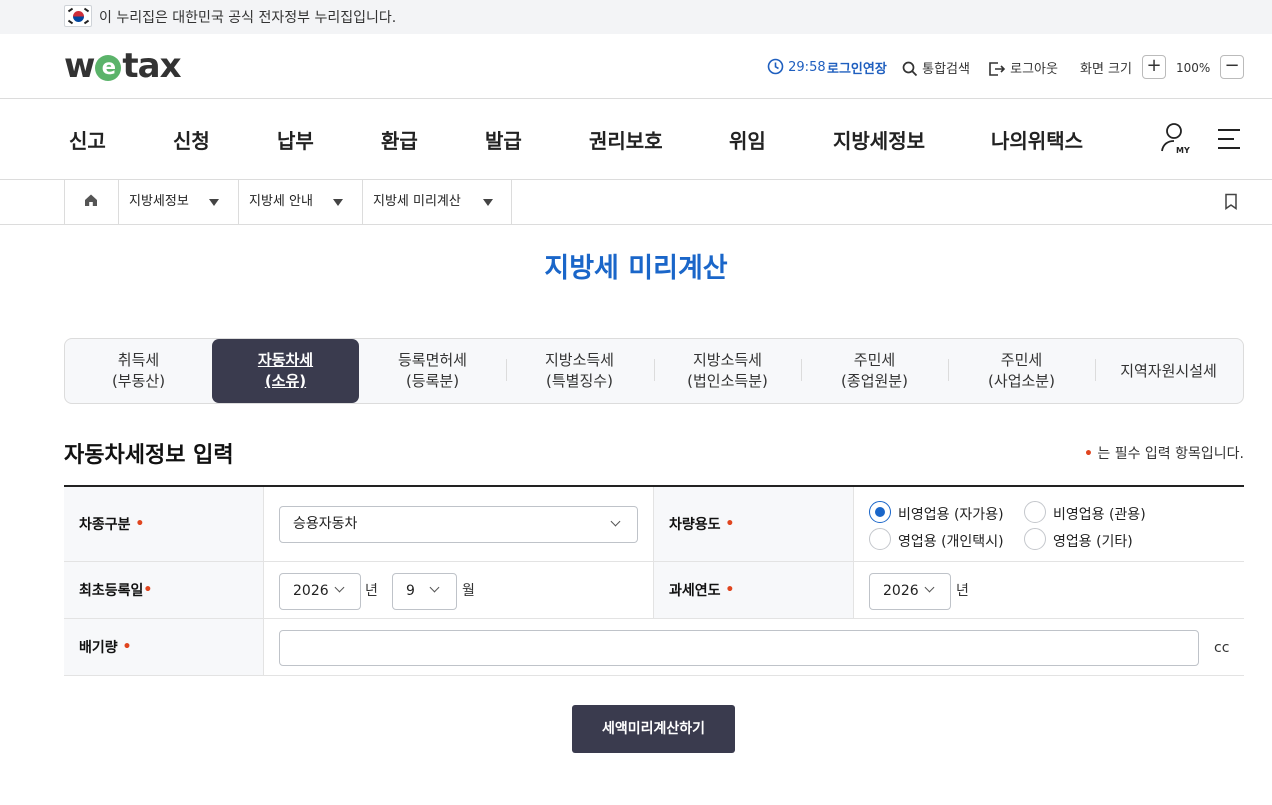 This screenshot has height=805, width=1272. I want to click on all-menu-button, so click(1229, 139).